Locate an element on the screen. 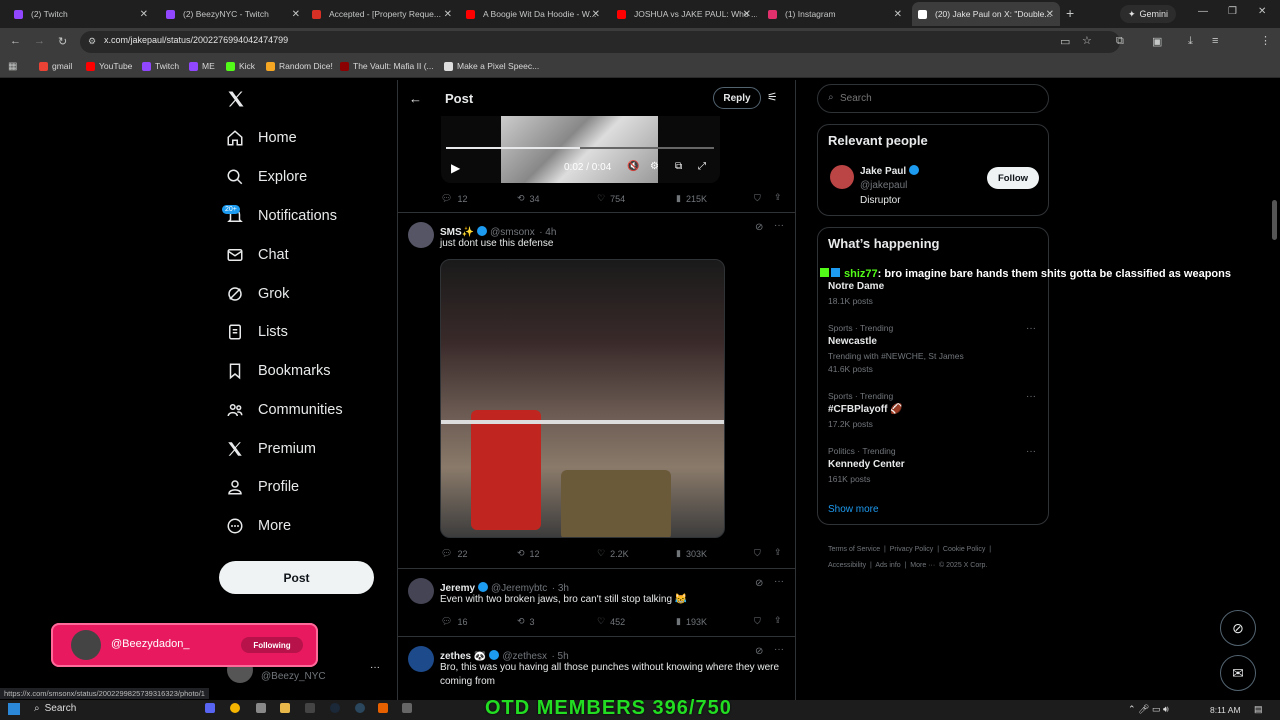 Image resolution: width=1280 pixels, height=720 pixels. nav-bookmarks: Bookmarks is located at coordinates (278, 371).